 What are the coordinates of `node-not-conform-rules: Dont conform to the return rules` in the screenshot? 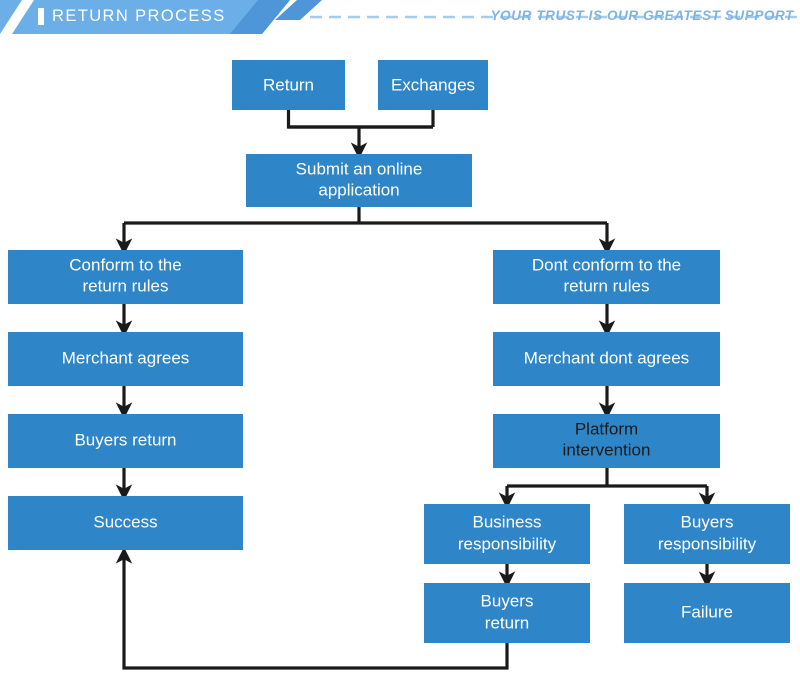 It's located at (606, 277).